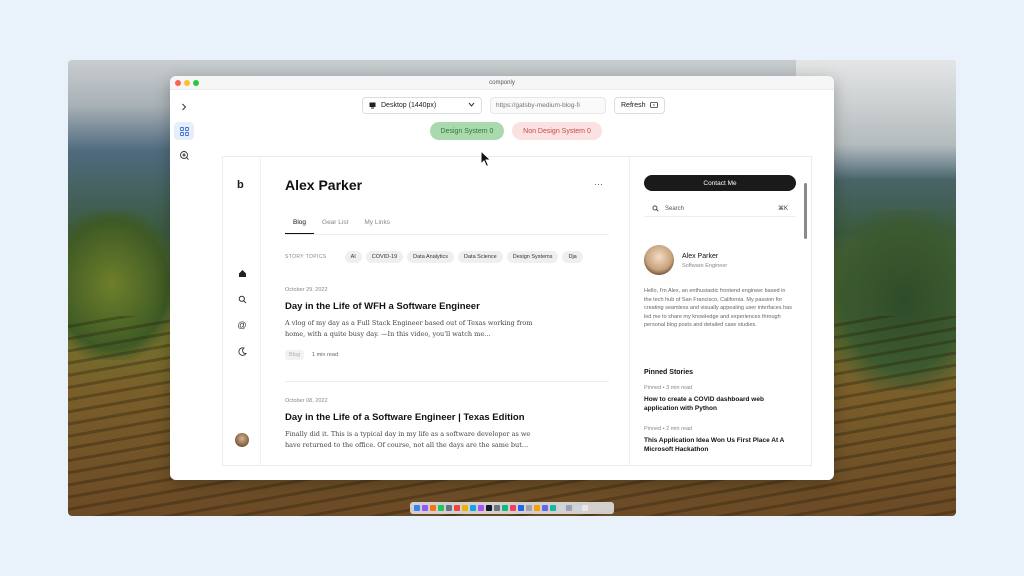  I want to click on preview-toolbar: Desktop (1440px) Refresh, so click(517, 105).